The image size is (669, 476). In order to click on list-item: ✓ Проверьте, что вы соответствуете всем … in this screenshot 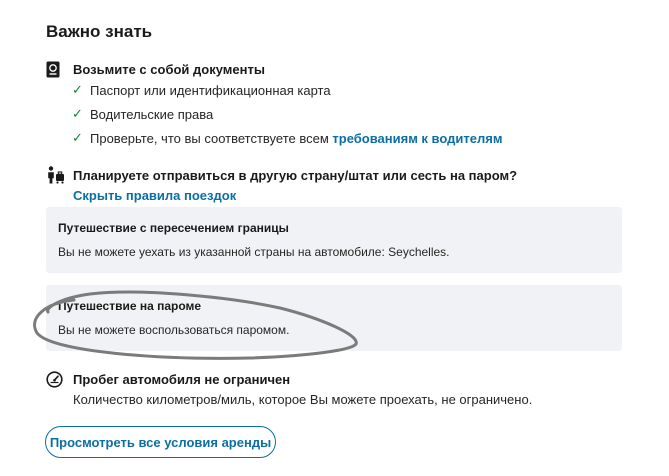, I will do `click(287, 138)`.